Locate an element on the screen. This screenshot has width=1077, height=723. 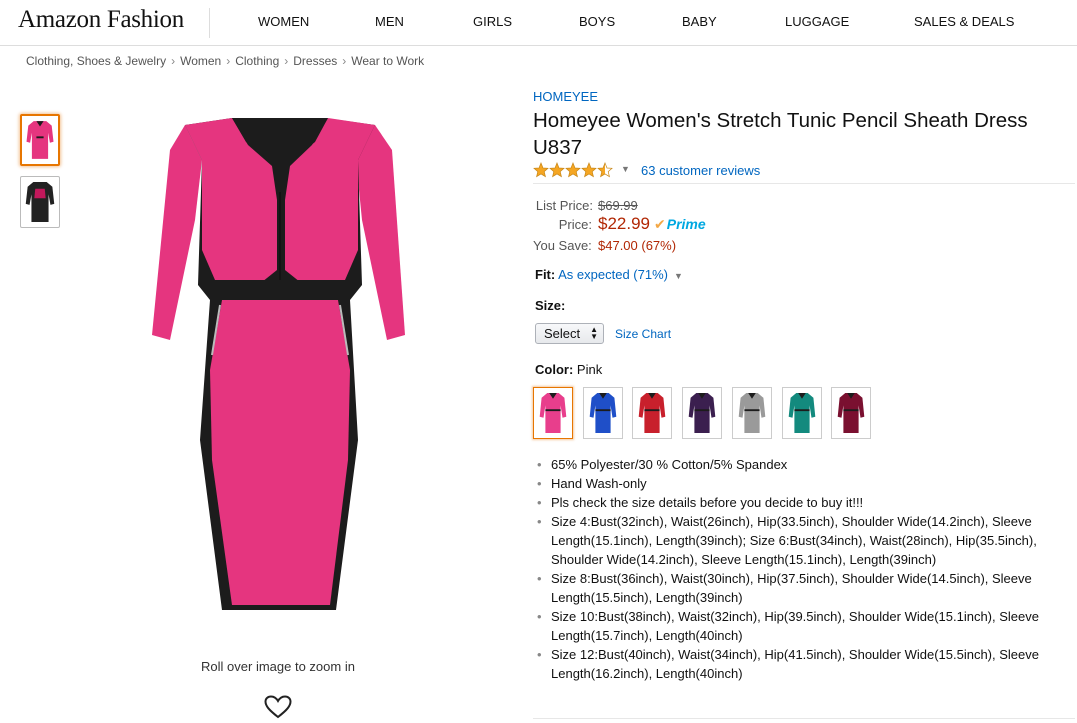
nav-women: WOMEN is located at coordinates (283, 21).